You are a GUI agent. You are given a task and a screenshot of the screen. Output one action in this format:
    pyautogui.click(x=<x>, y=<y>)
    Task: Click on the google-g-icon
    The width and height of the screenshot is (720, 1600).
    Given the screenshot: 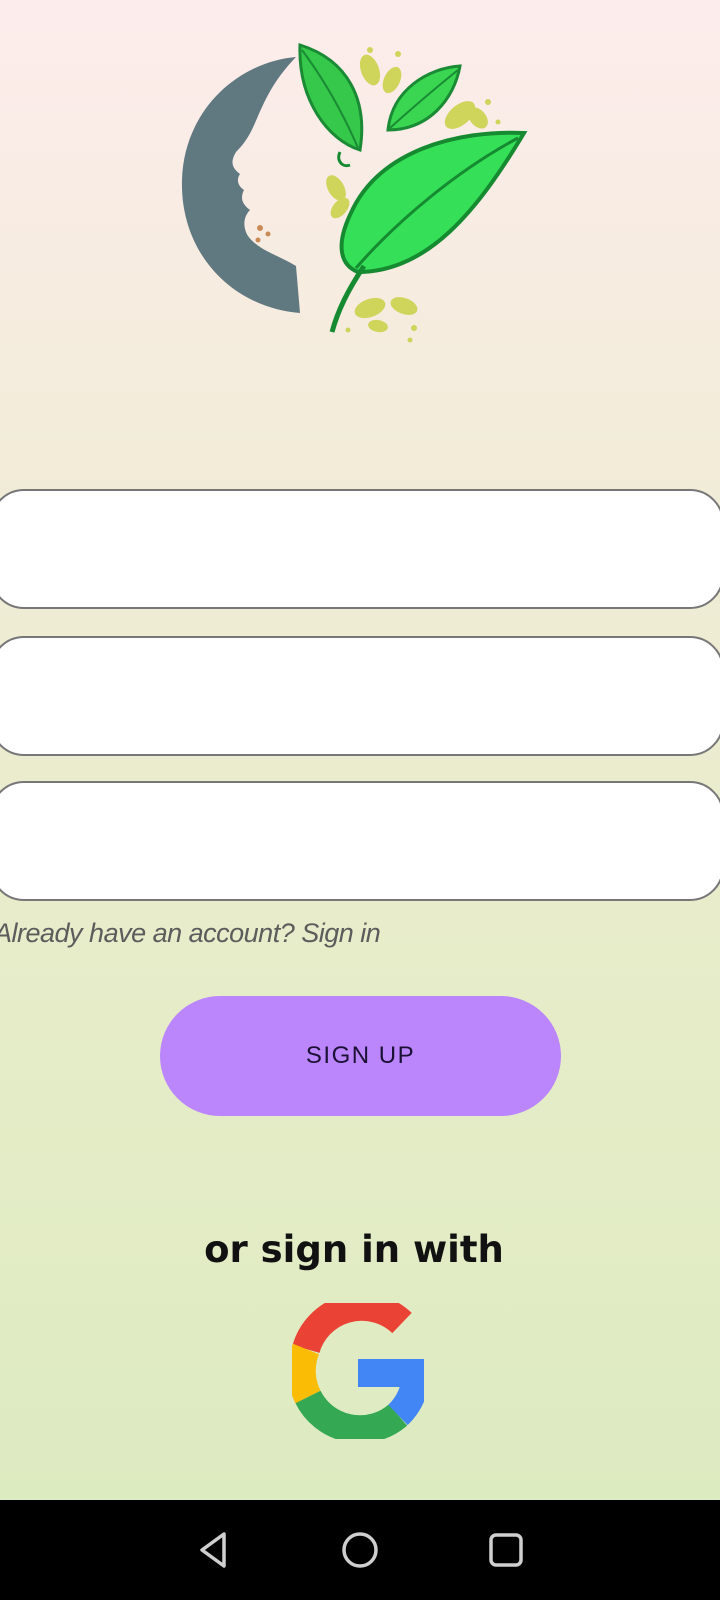 What is the action you would take?
    pyautogui.click(x=358, y=1371)
    